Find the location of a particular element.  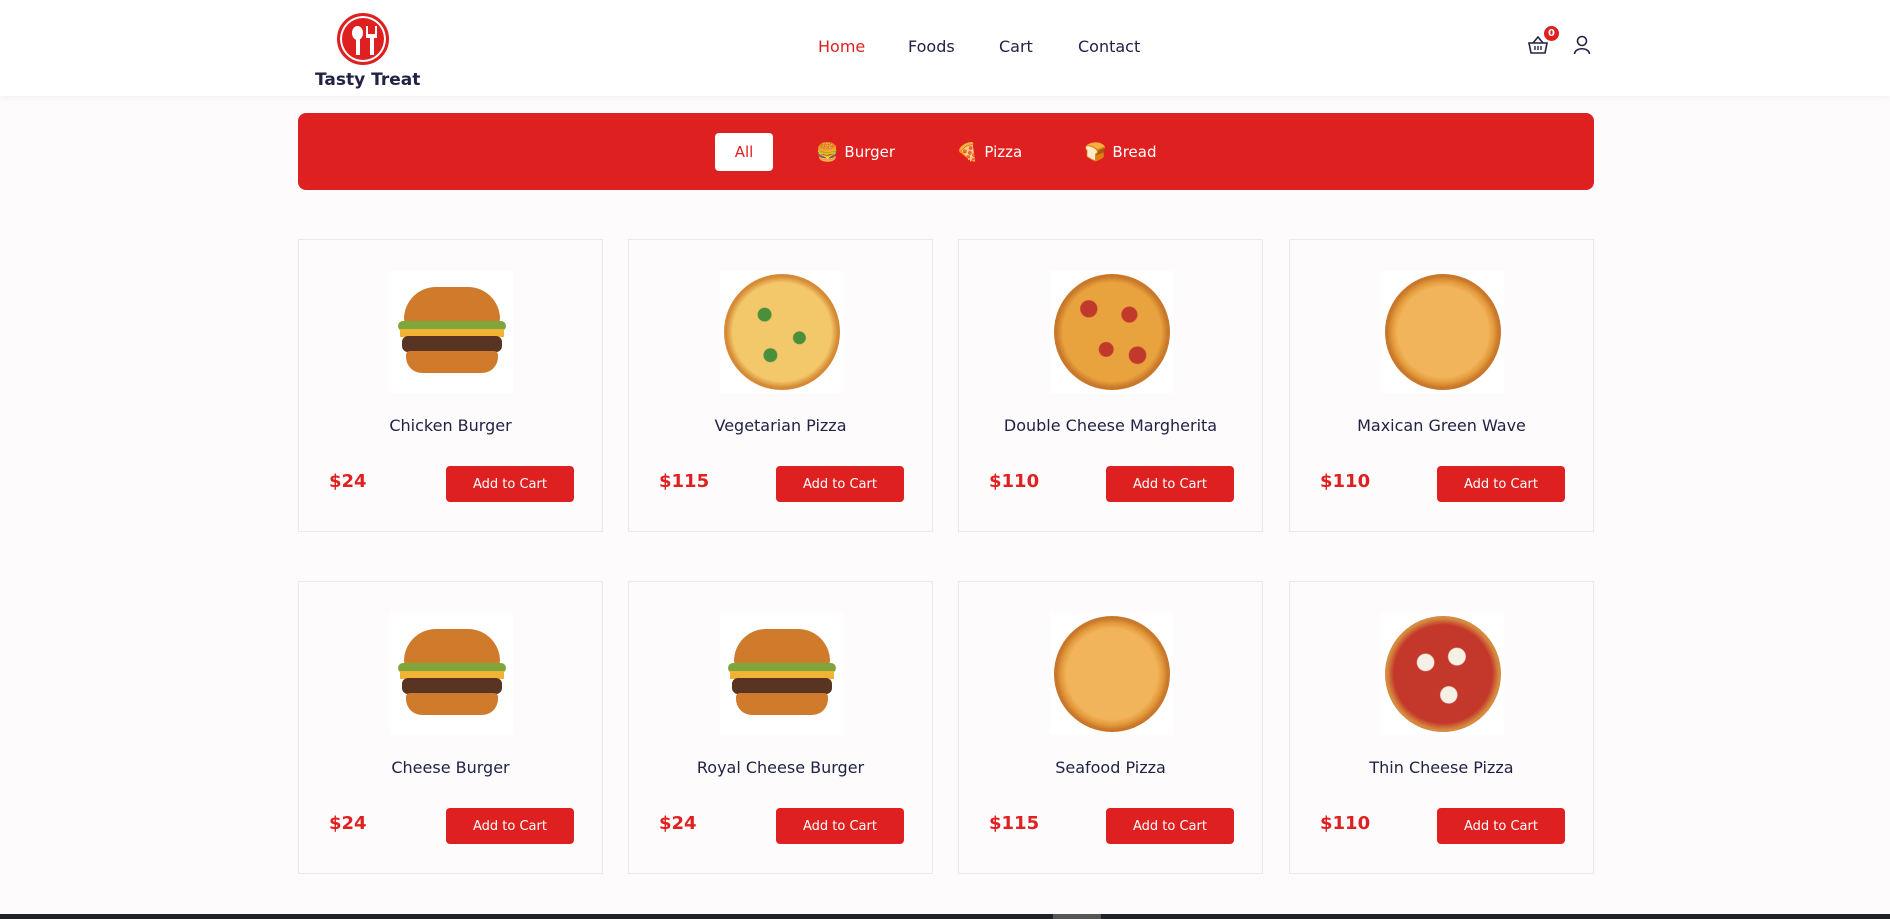

horizontal-scrollbar is located at coordinates (945, 916).